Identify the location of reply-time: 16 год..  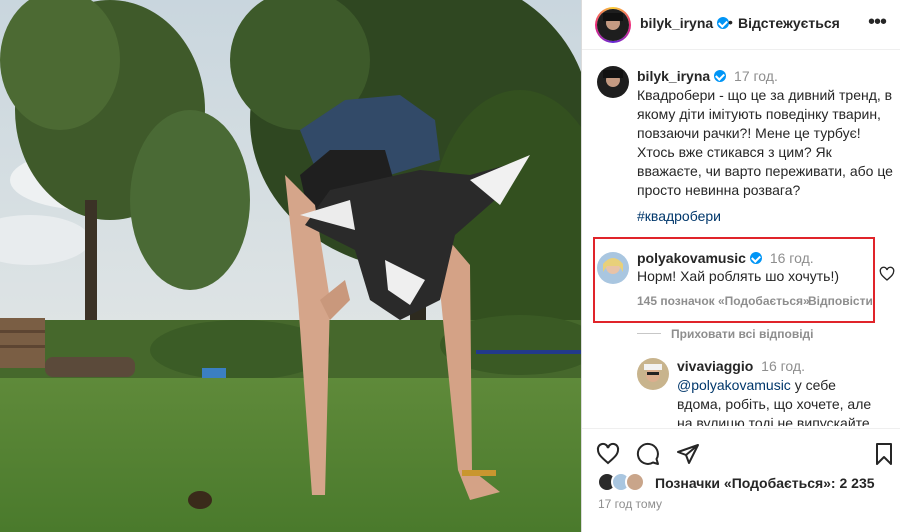
(783, 366).